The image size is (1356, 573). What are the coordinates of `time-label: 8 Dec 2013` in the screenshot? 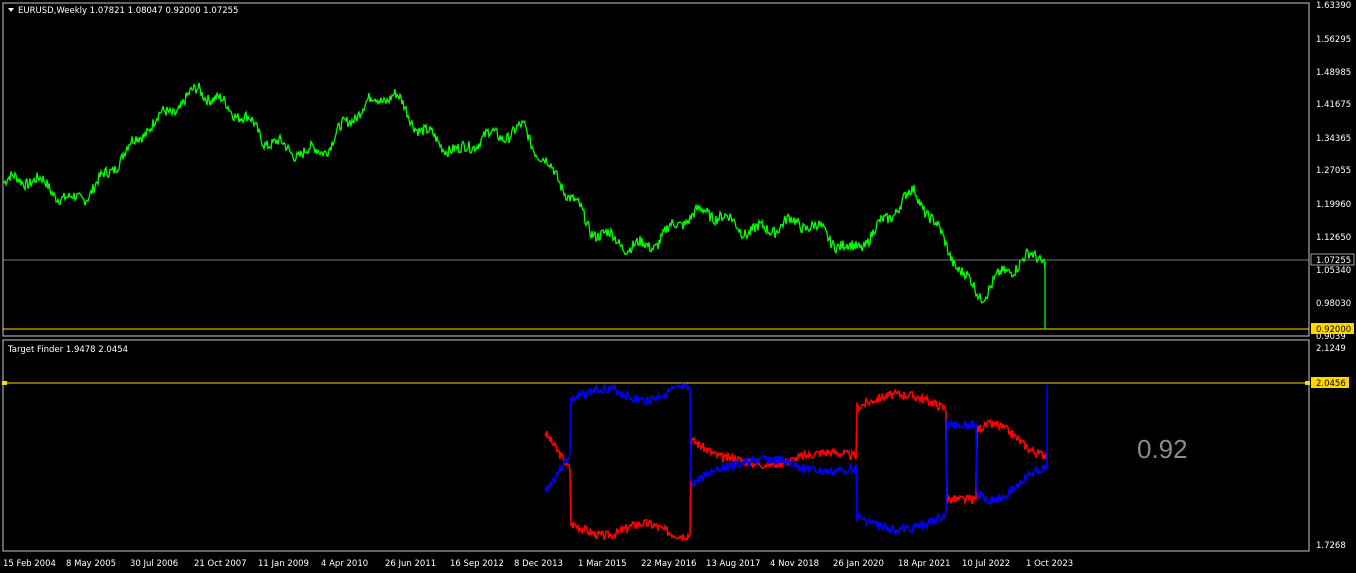 It's located at (538, 564).